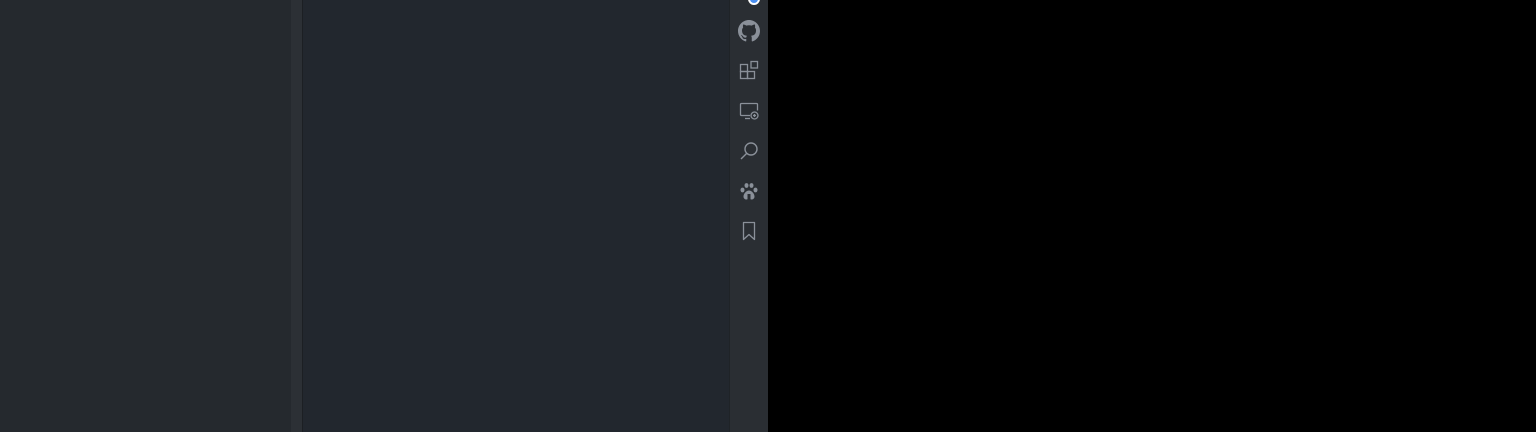 The image size is (1536, 432). I want to click on search-icon, so click(749, 151).